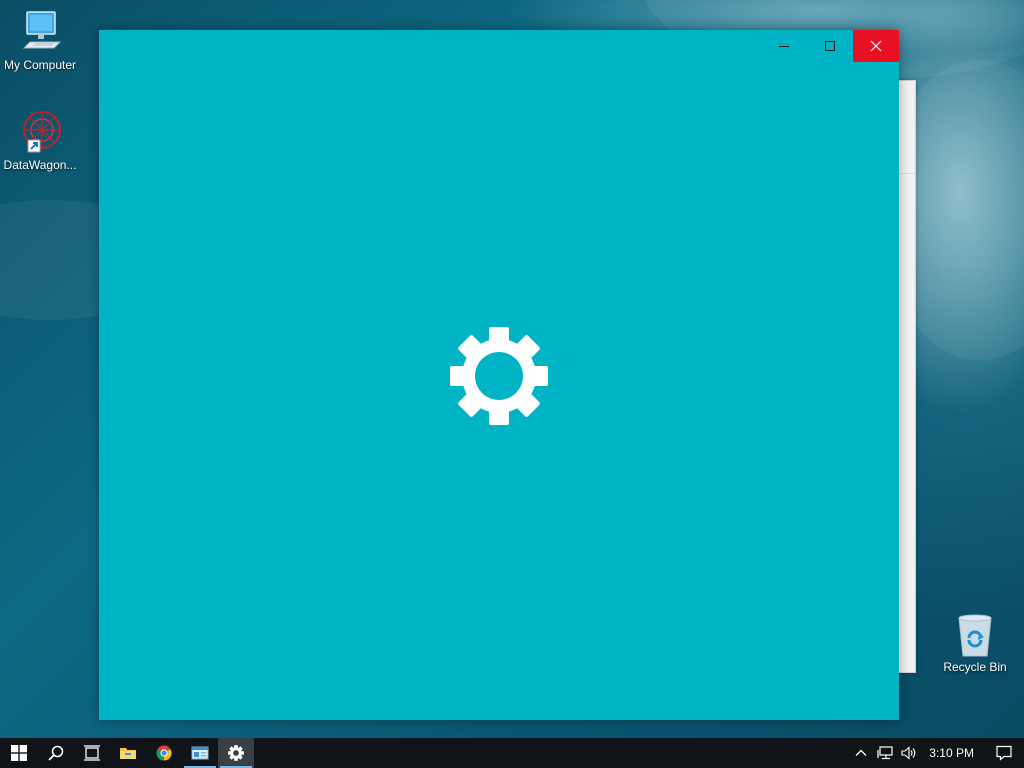  I want to click on start-button, so click(19, 753).